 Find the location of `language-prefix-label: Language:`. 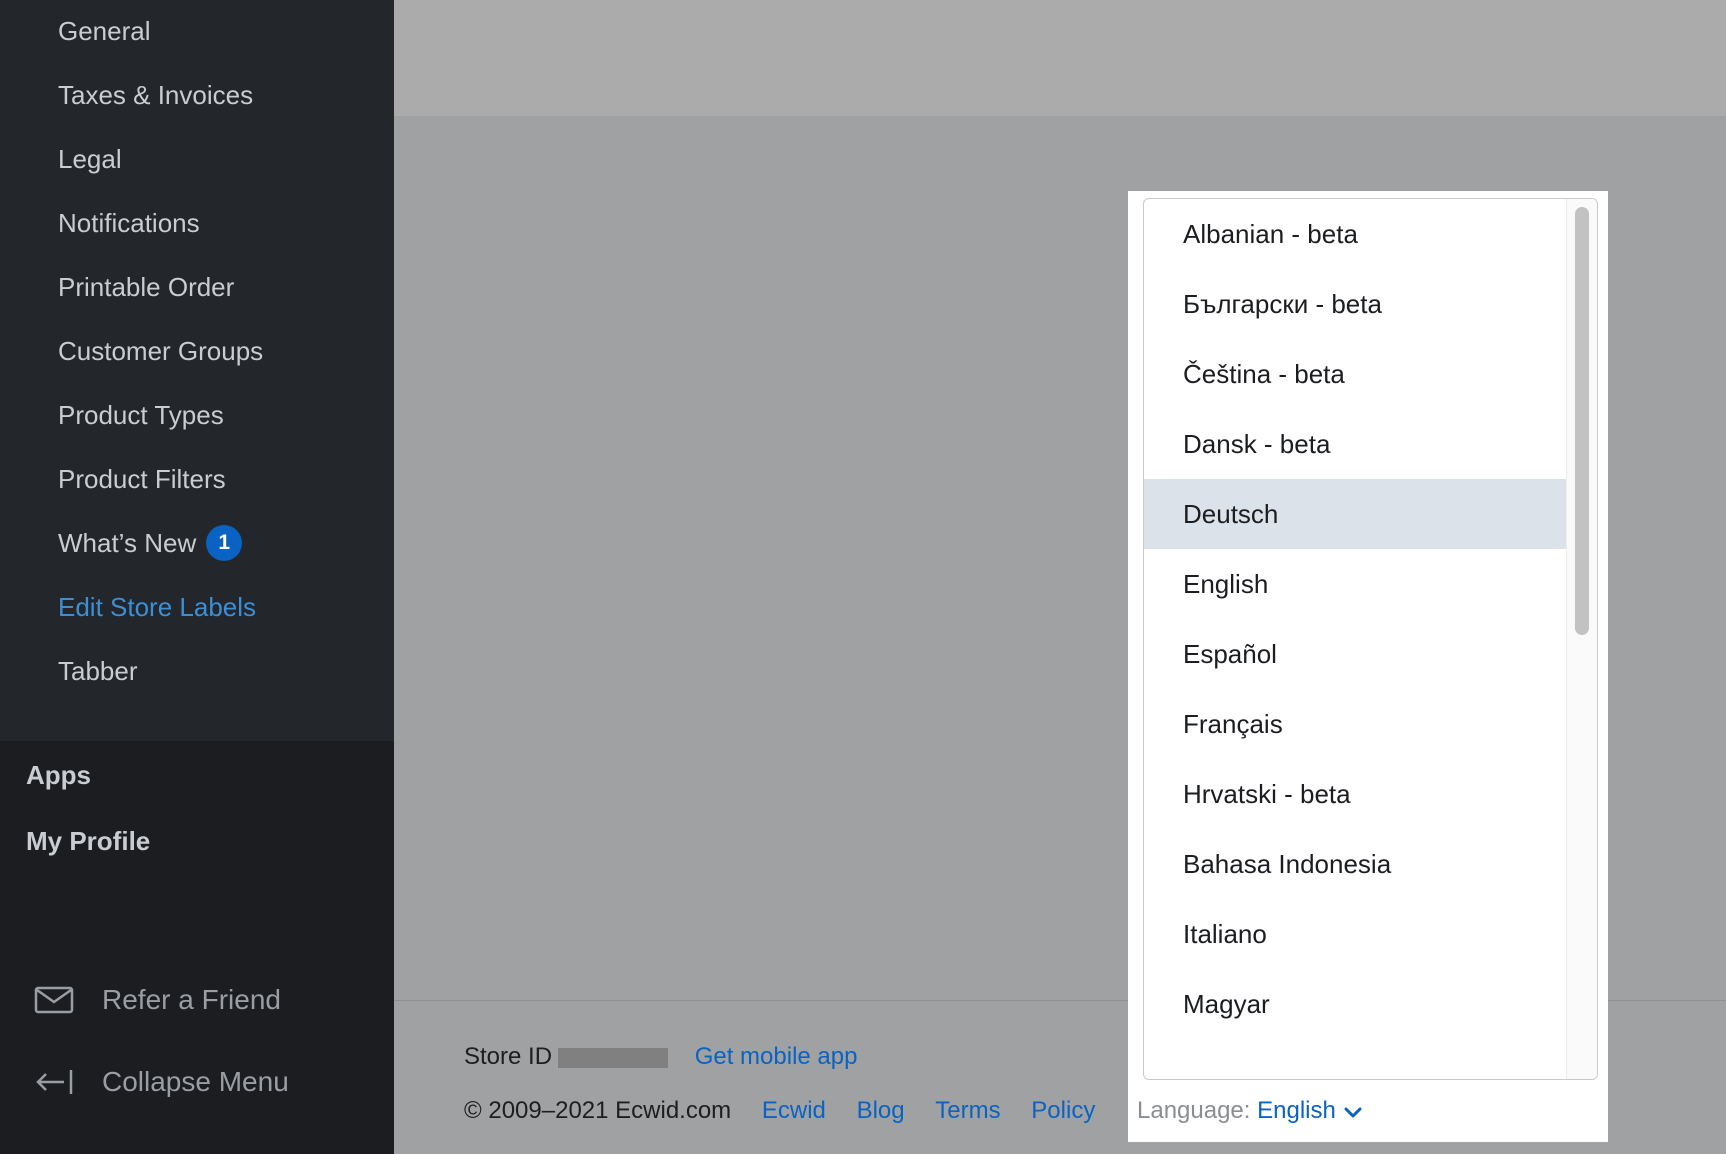

language-prefix-label: Language: is located at coordinates (1194, 1110).